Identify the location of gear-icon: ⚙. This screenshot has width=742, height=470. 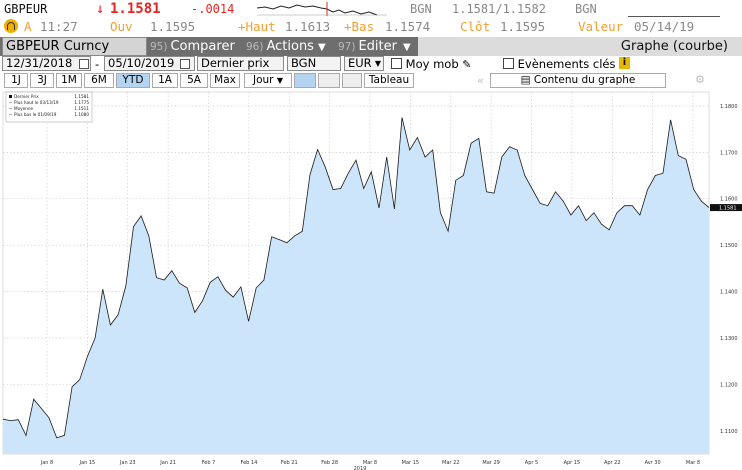
(700, 79).